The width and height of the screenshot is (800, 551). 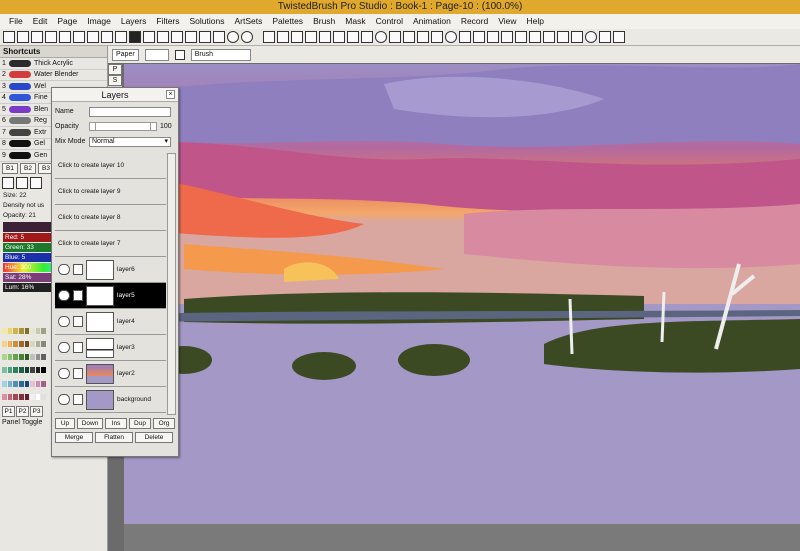 I want to click on hand-icon, so click(x=205, y=37).